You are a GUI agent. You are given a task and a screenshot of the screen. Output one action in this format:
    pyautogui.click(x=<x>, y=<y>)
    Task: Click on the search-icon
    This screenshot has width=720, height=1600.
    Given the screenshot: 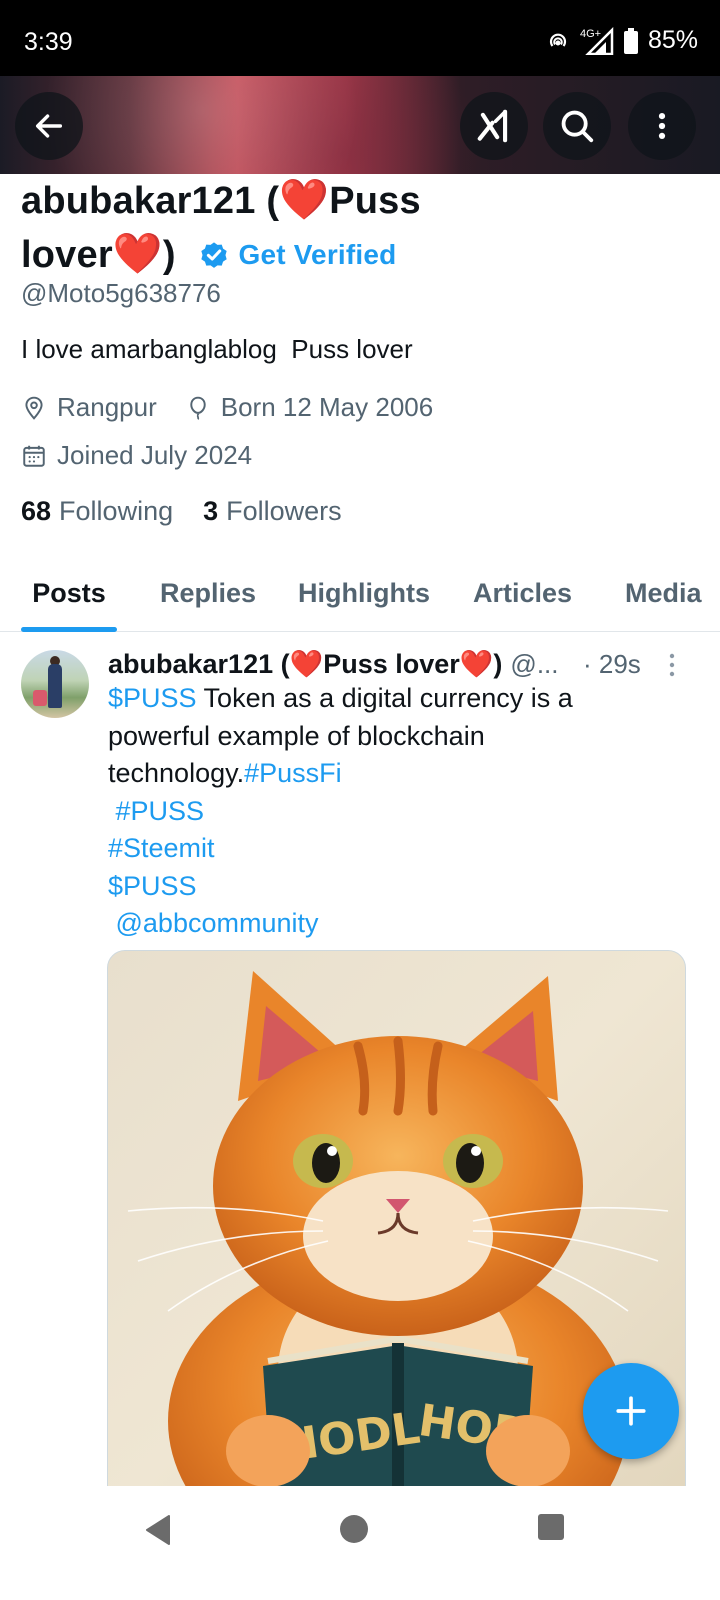 What is the action you would take?
    pyautogui.click(x=577, y=126)
    